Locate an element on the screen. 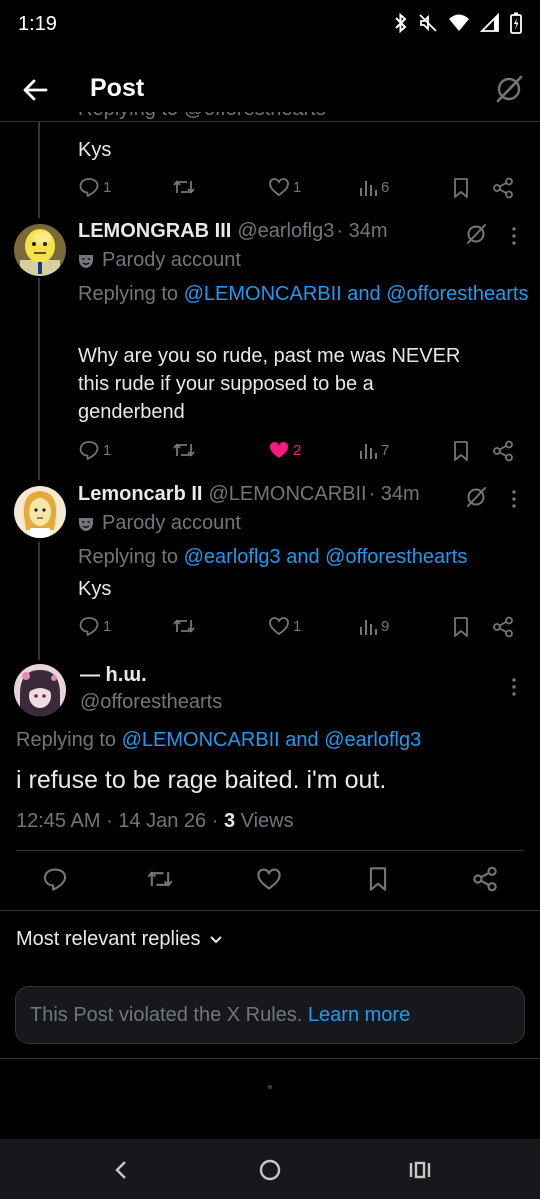  main-replying-to: Replying to @LEMONCARBII and @earloflg3 is located at coordinates (219, 740).